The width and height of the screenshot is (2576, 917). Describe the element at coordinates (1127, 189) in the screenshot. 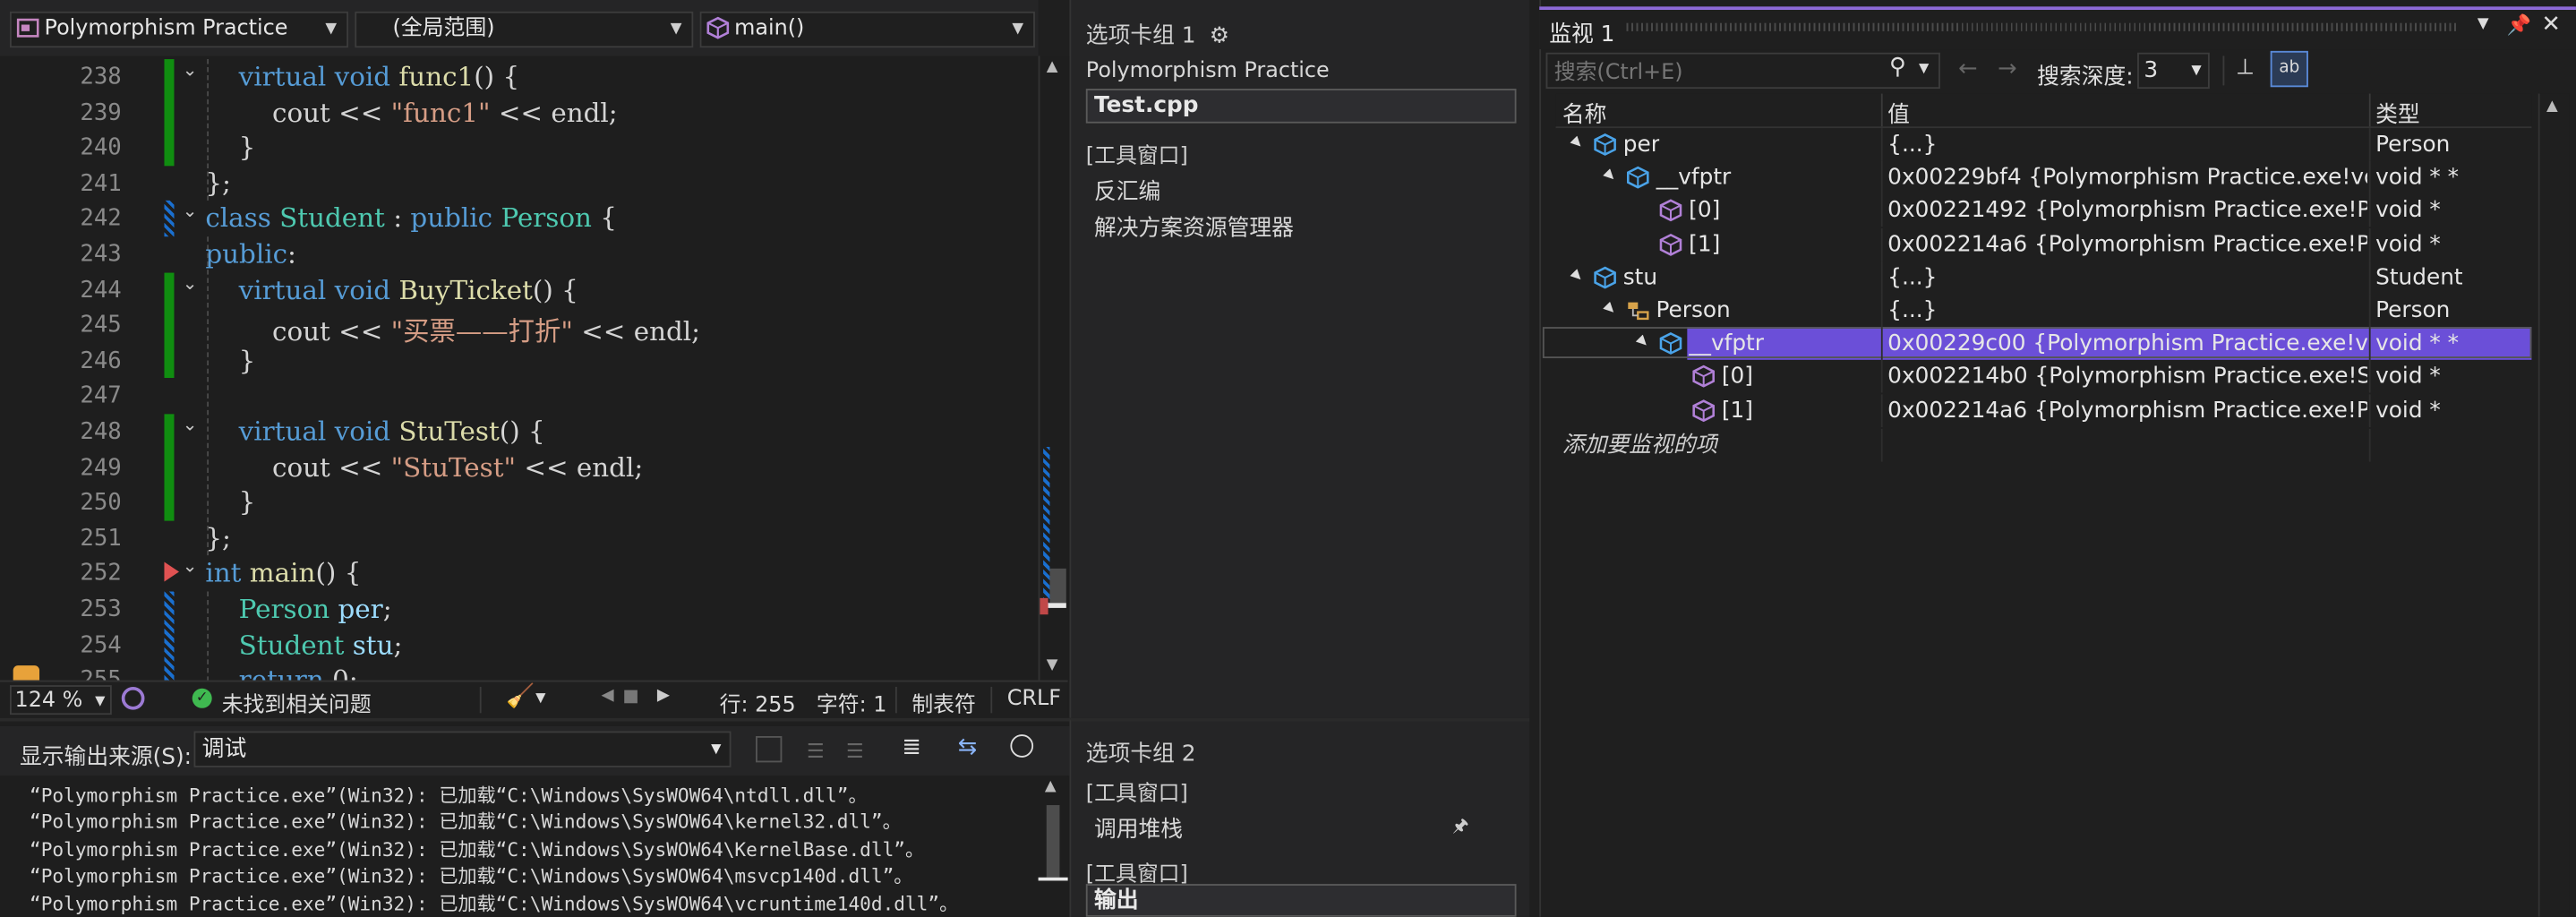

I see `tab-item-disassembly: 反汇编` at that location.